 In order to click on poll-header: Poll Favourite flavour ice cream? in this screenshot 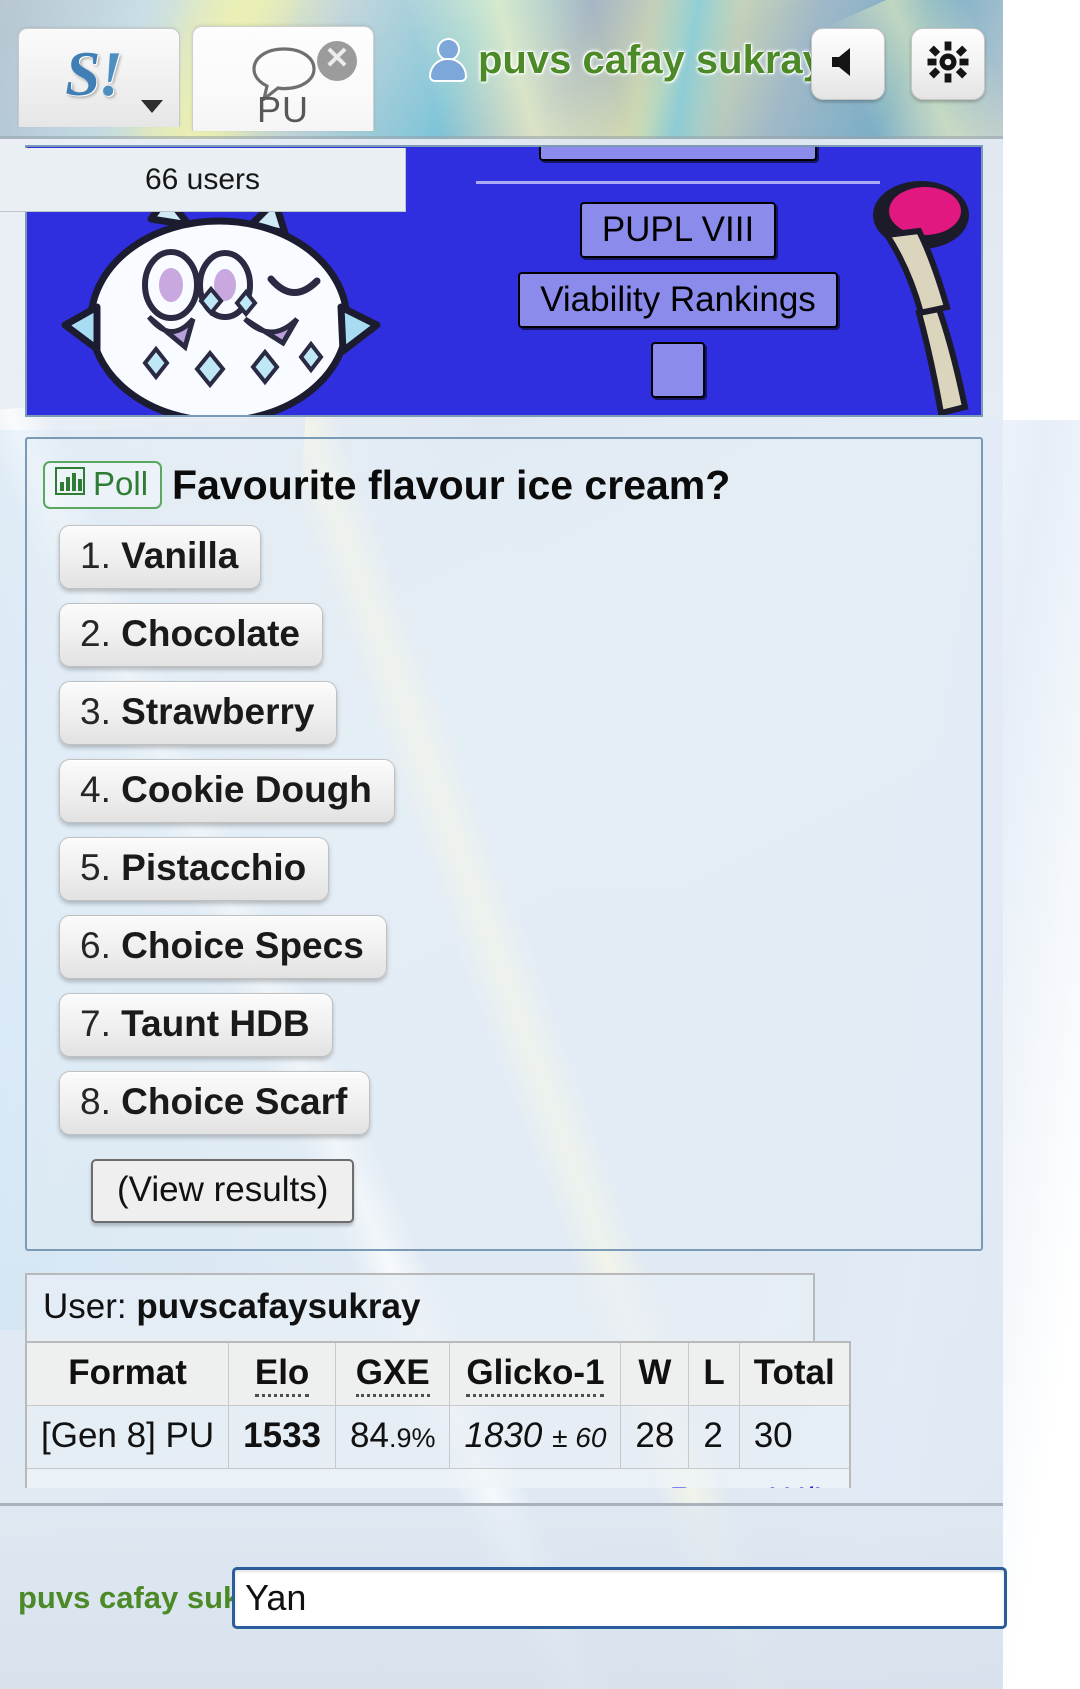, I will do `click(504, 485)`.